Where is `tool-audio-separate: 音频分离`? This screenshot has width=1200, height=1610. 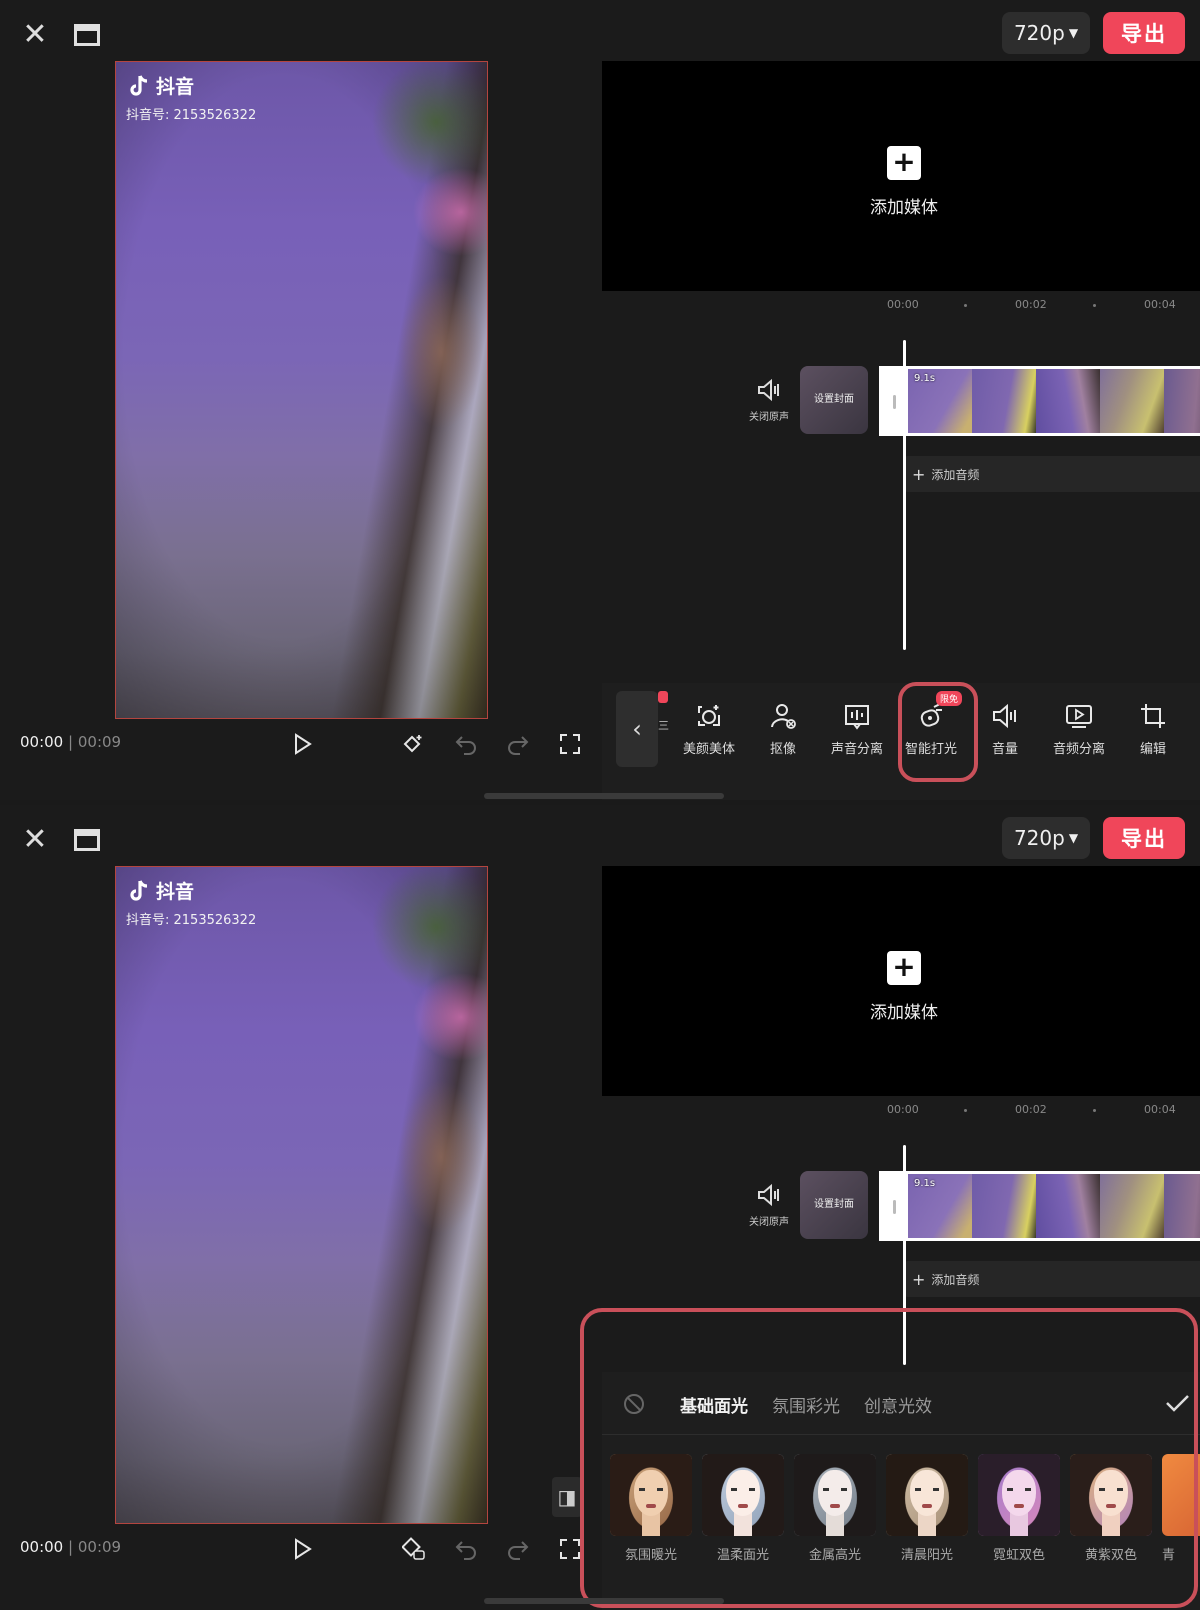
tool-audio-separate: 音频分离 is located at coordinates (1079, 729).